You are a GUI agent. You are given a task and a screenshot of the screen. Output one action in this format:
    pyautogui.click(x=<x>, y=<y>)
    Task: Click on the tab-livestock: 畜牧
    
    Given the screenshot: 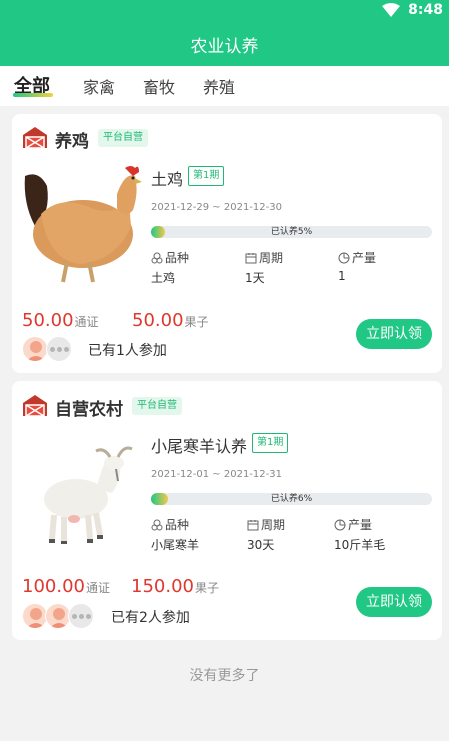 What is the action you would take?
    pyautogui.click(x=159, y=86)
    